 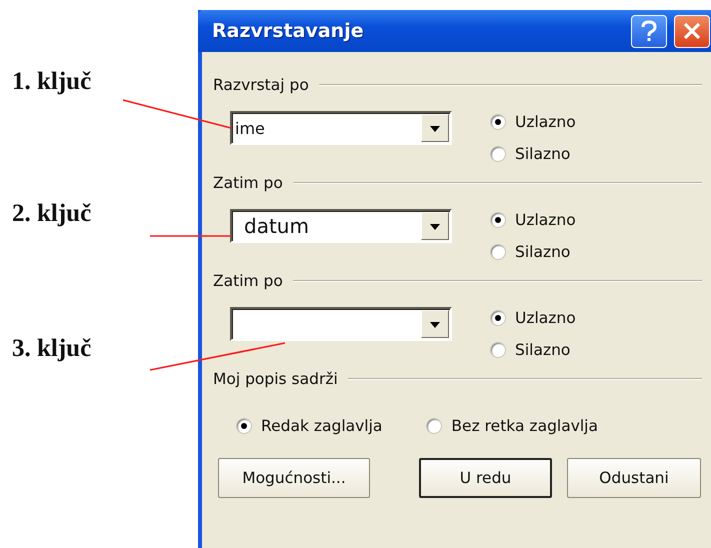 I want to click on close-icon, so click(x=692, y=31).